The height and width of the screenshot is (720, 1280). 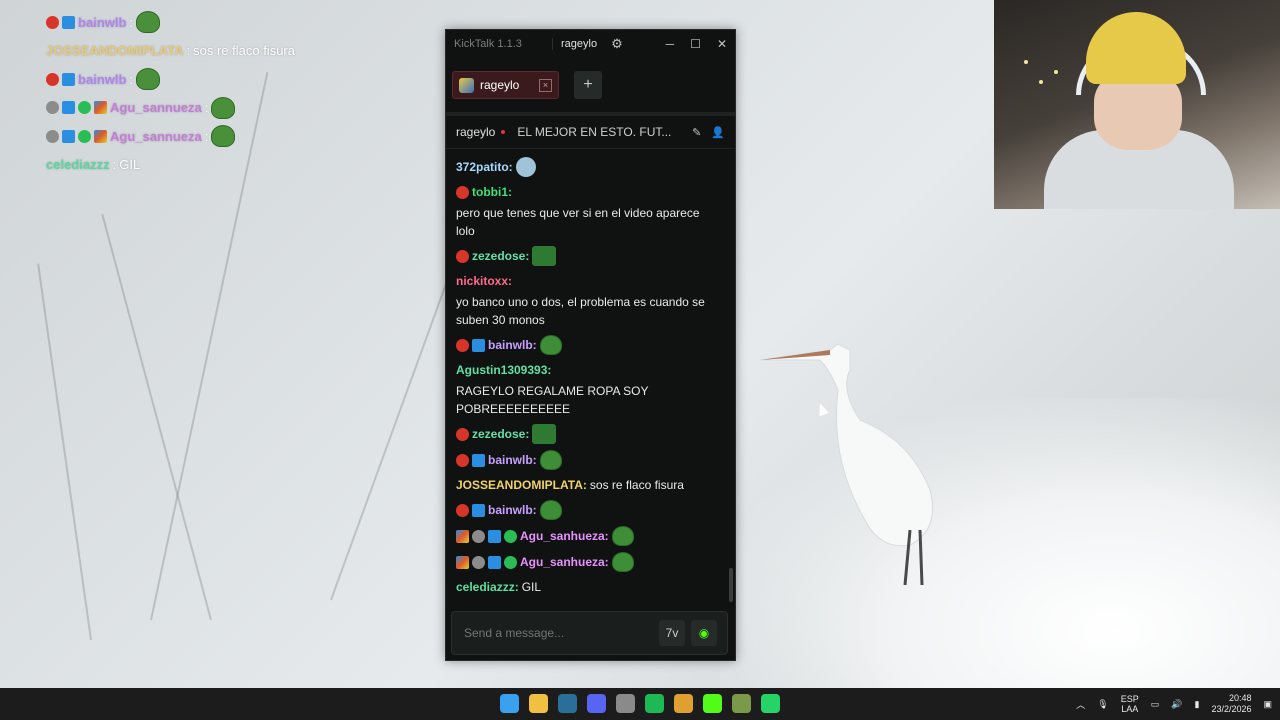 I want to click on whatsapp-icon, so click(x=770, y=703).